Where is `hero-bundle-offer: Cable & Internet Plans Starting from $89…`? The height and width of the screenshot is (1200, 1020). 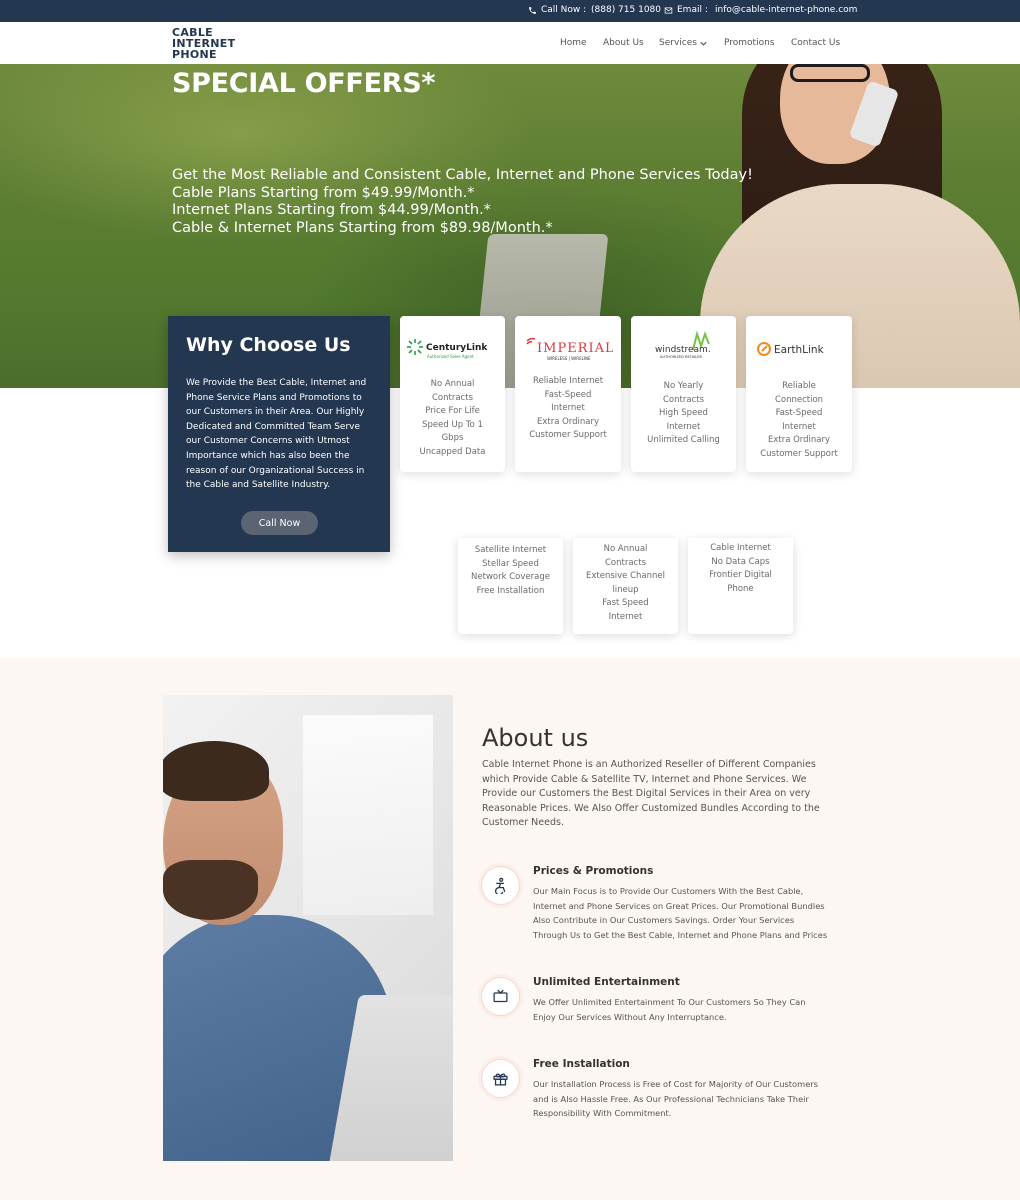 hero-bundle-offer: Cable & Internet Plans Starting from $89… is located at coordinates (362, 228).